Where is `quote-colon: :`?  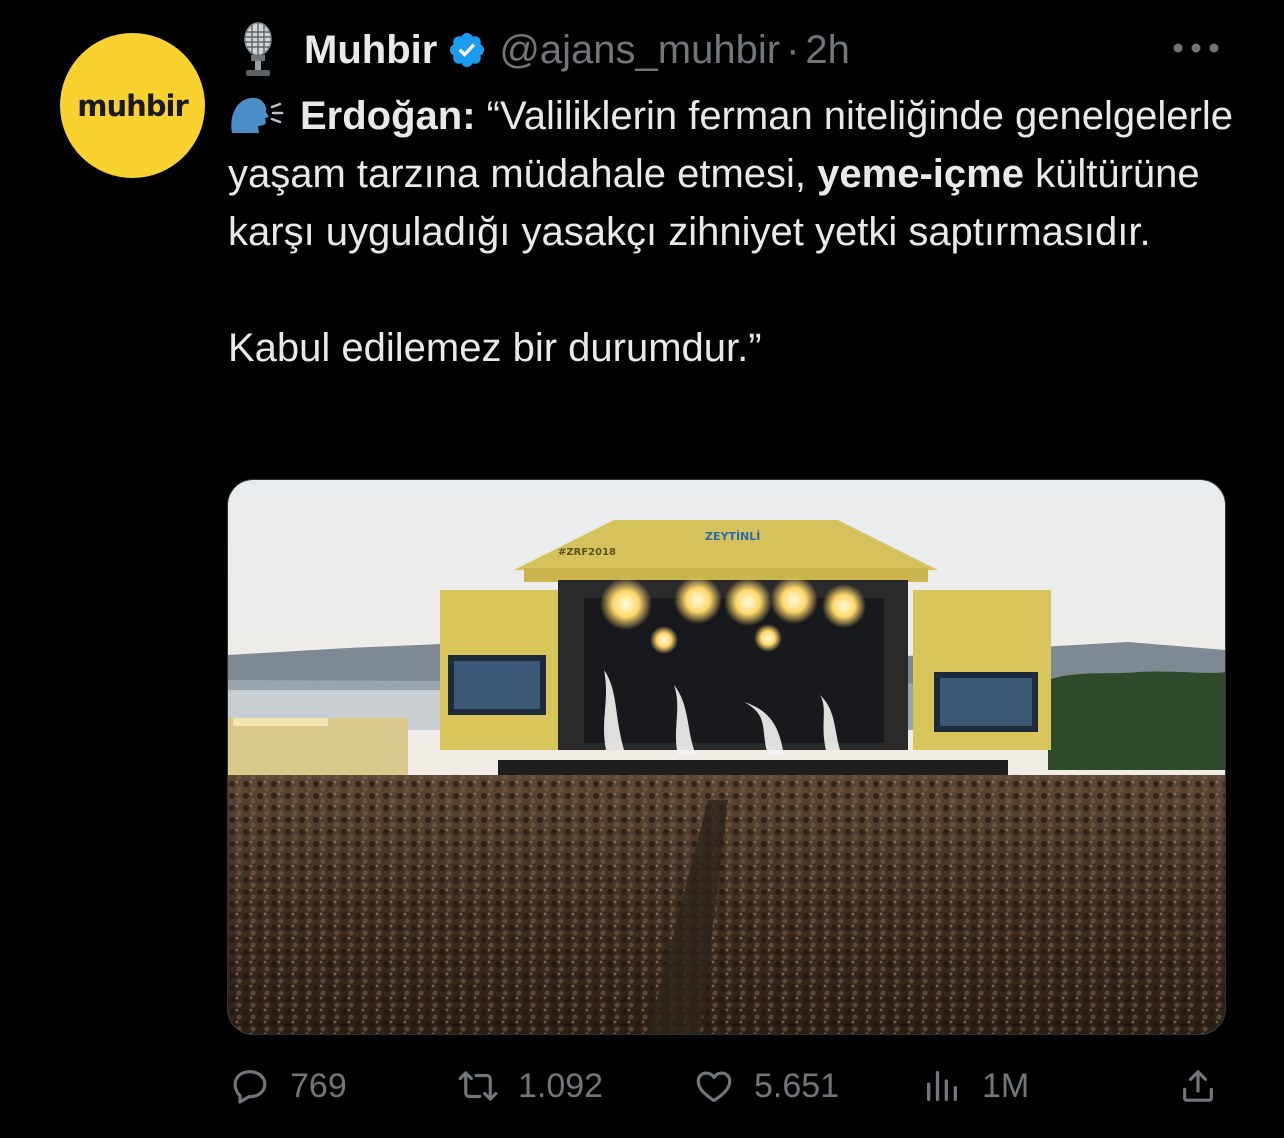
quote-colon: : is located at coordinates (469, 116).